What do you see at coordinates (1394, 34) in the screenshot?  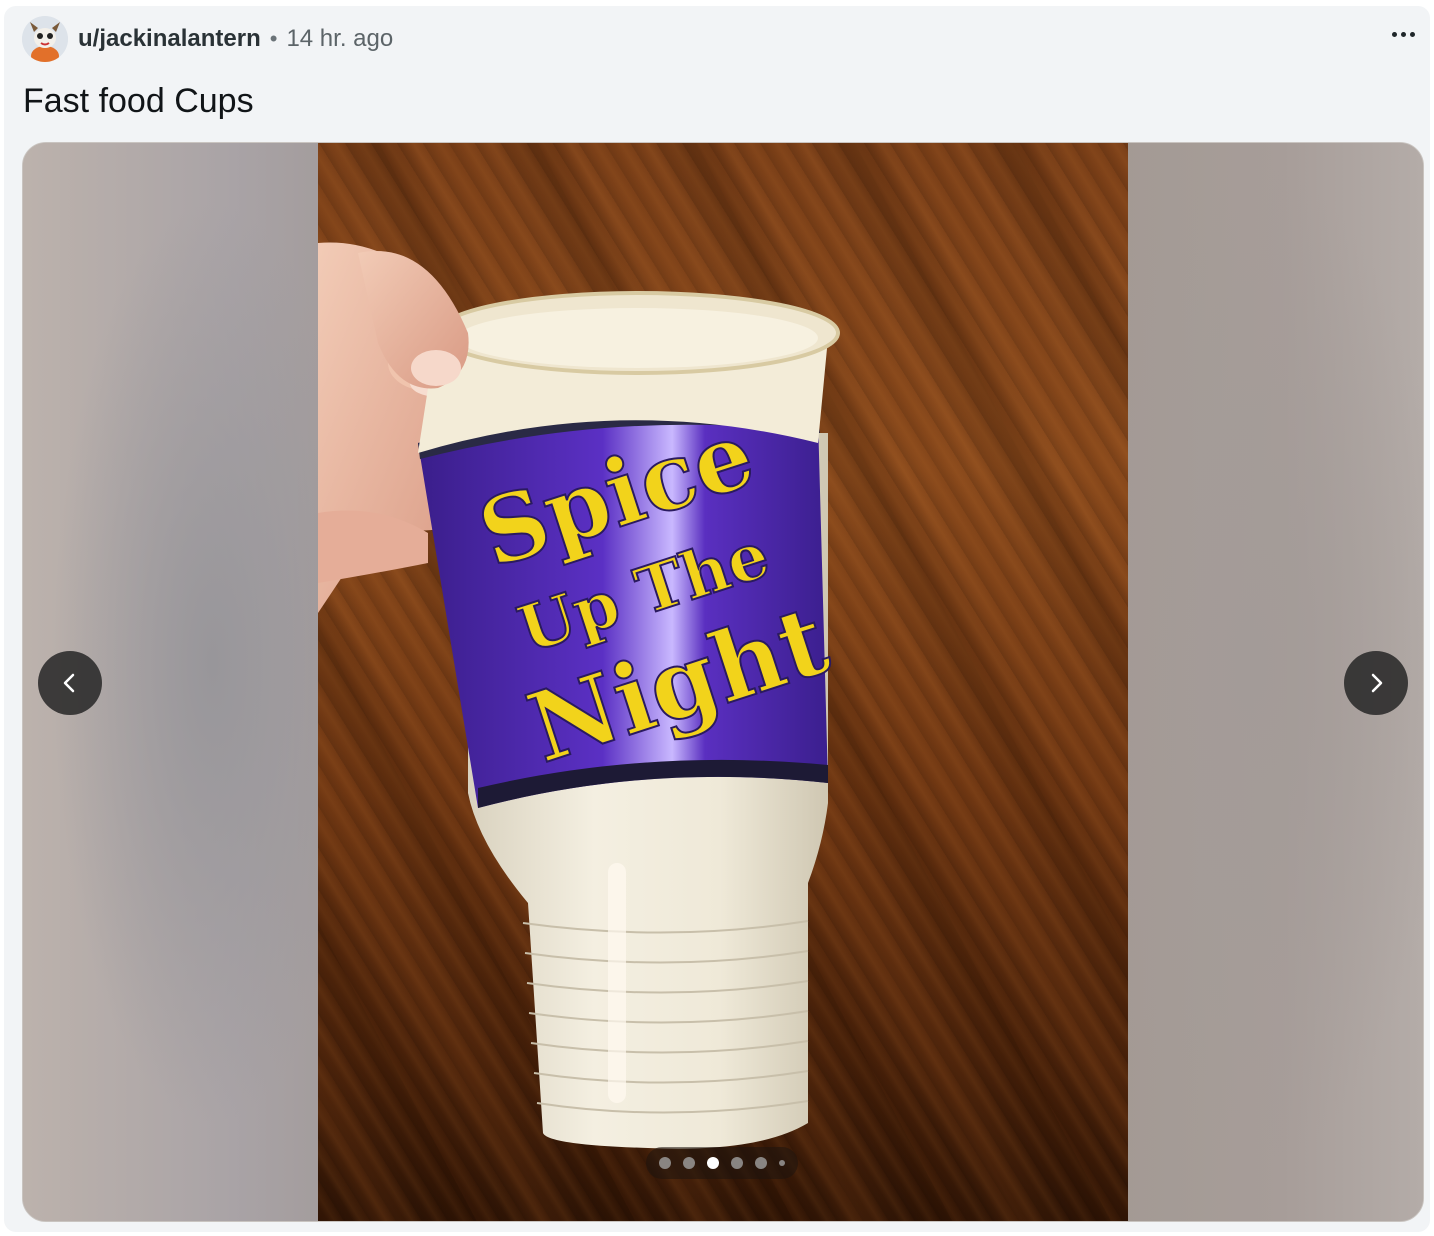 I see `more-options-icon` at bounding box center [1394, 34].